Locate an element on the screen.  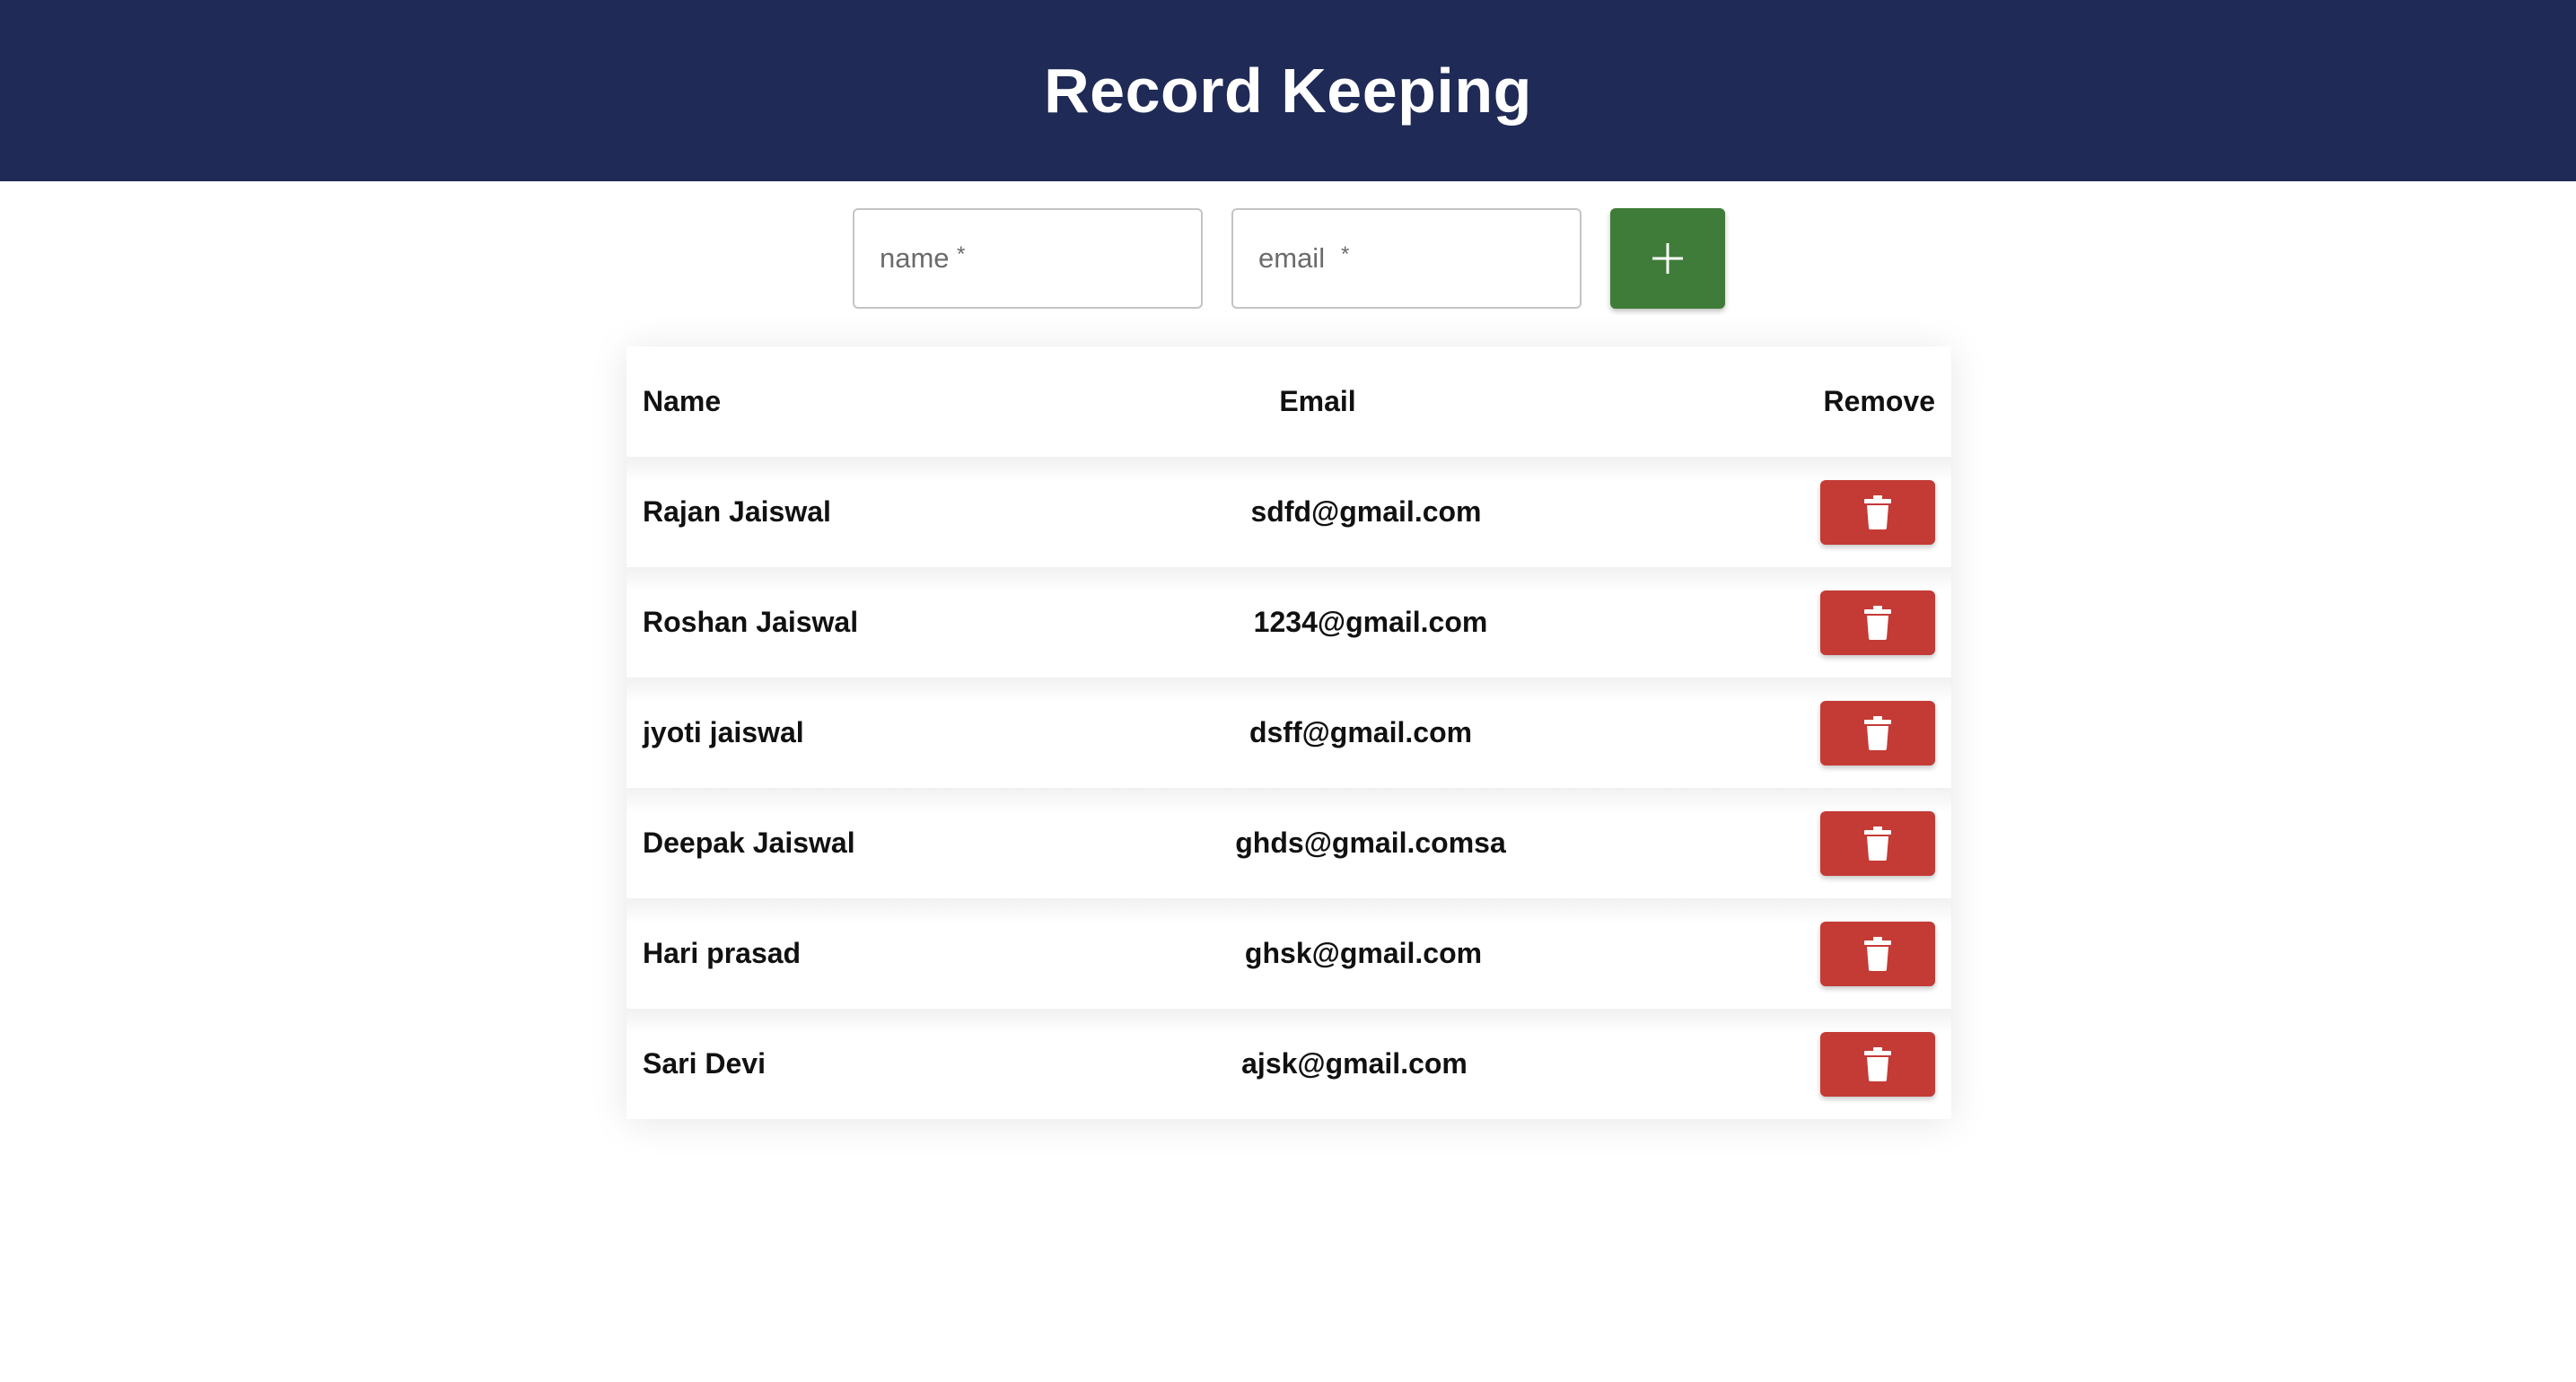
email-input is located at coordinates (1418, 258).